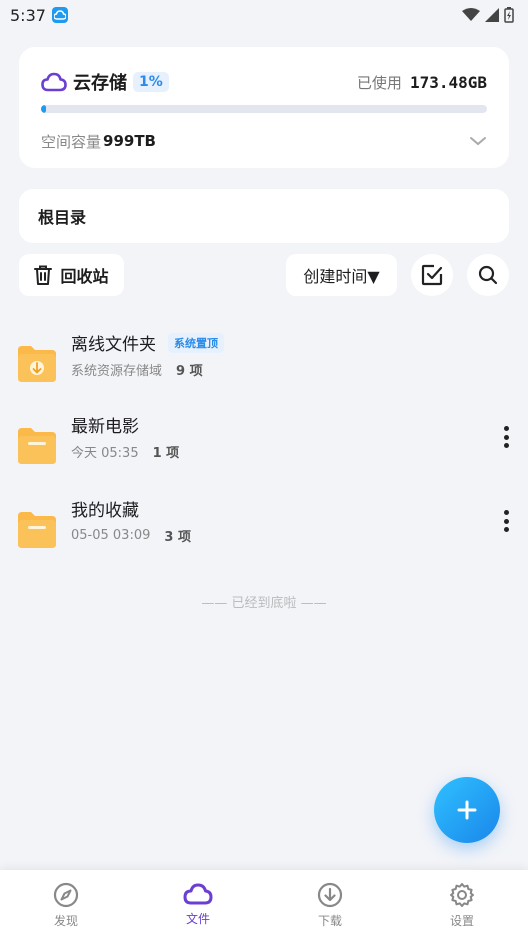 Image resolution: width=528 pixels, height=939 pixels. Describe the element at coordinates (264, 603) in the screenshot. I see `end-of-list-text: —— 已经到底啦 ——` at that location.